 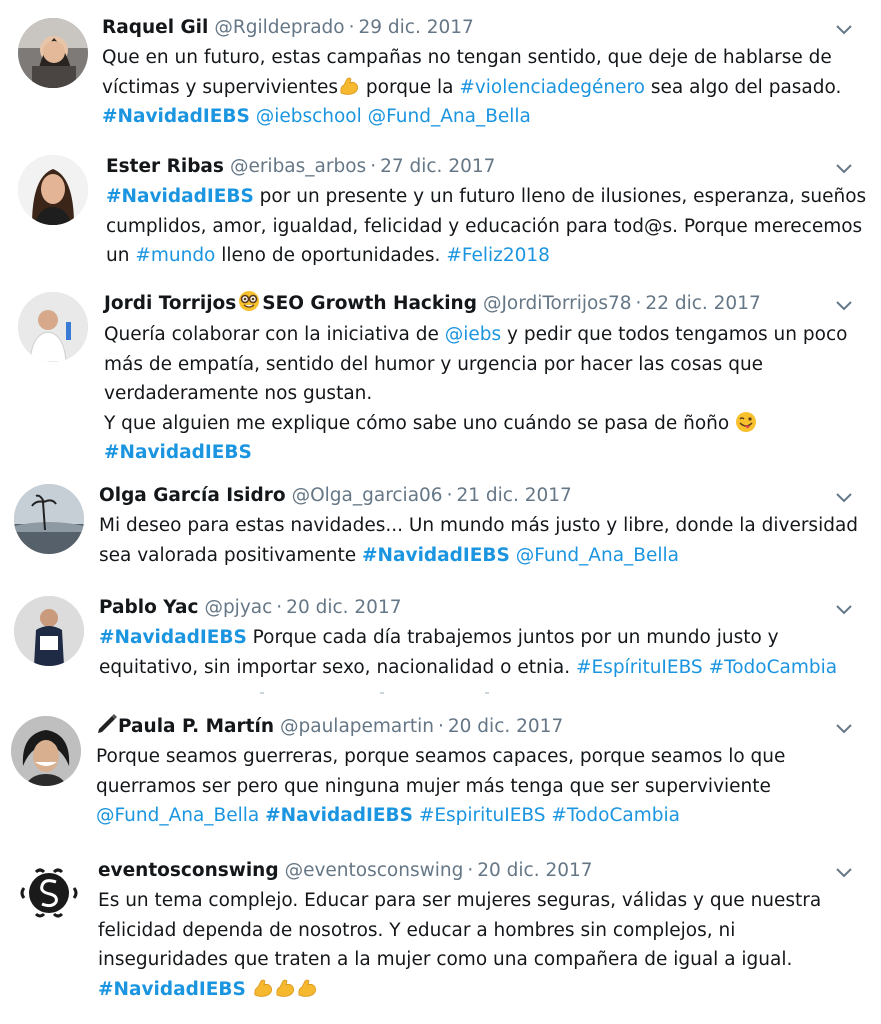 What do you see at coordinates (459, 990) in the screenshot?
I see `tweet-text-line: #NavidadIEBS` at bounding box center [459, 990].